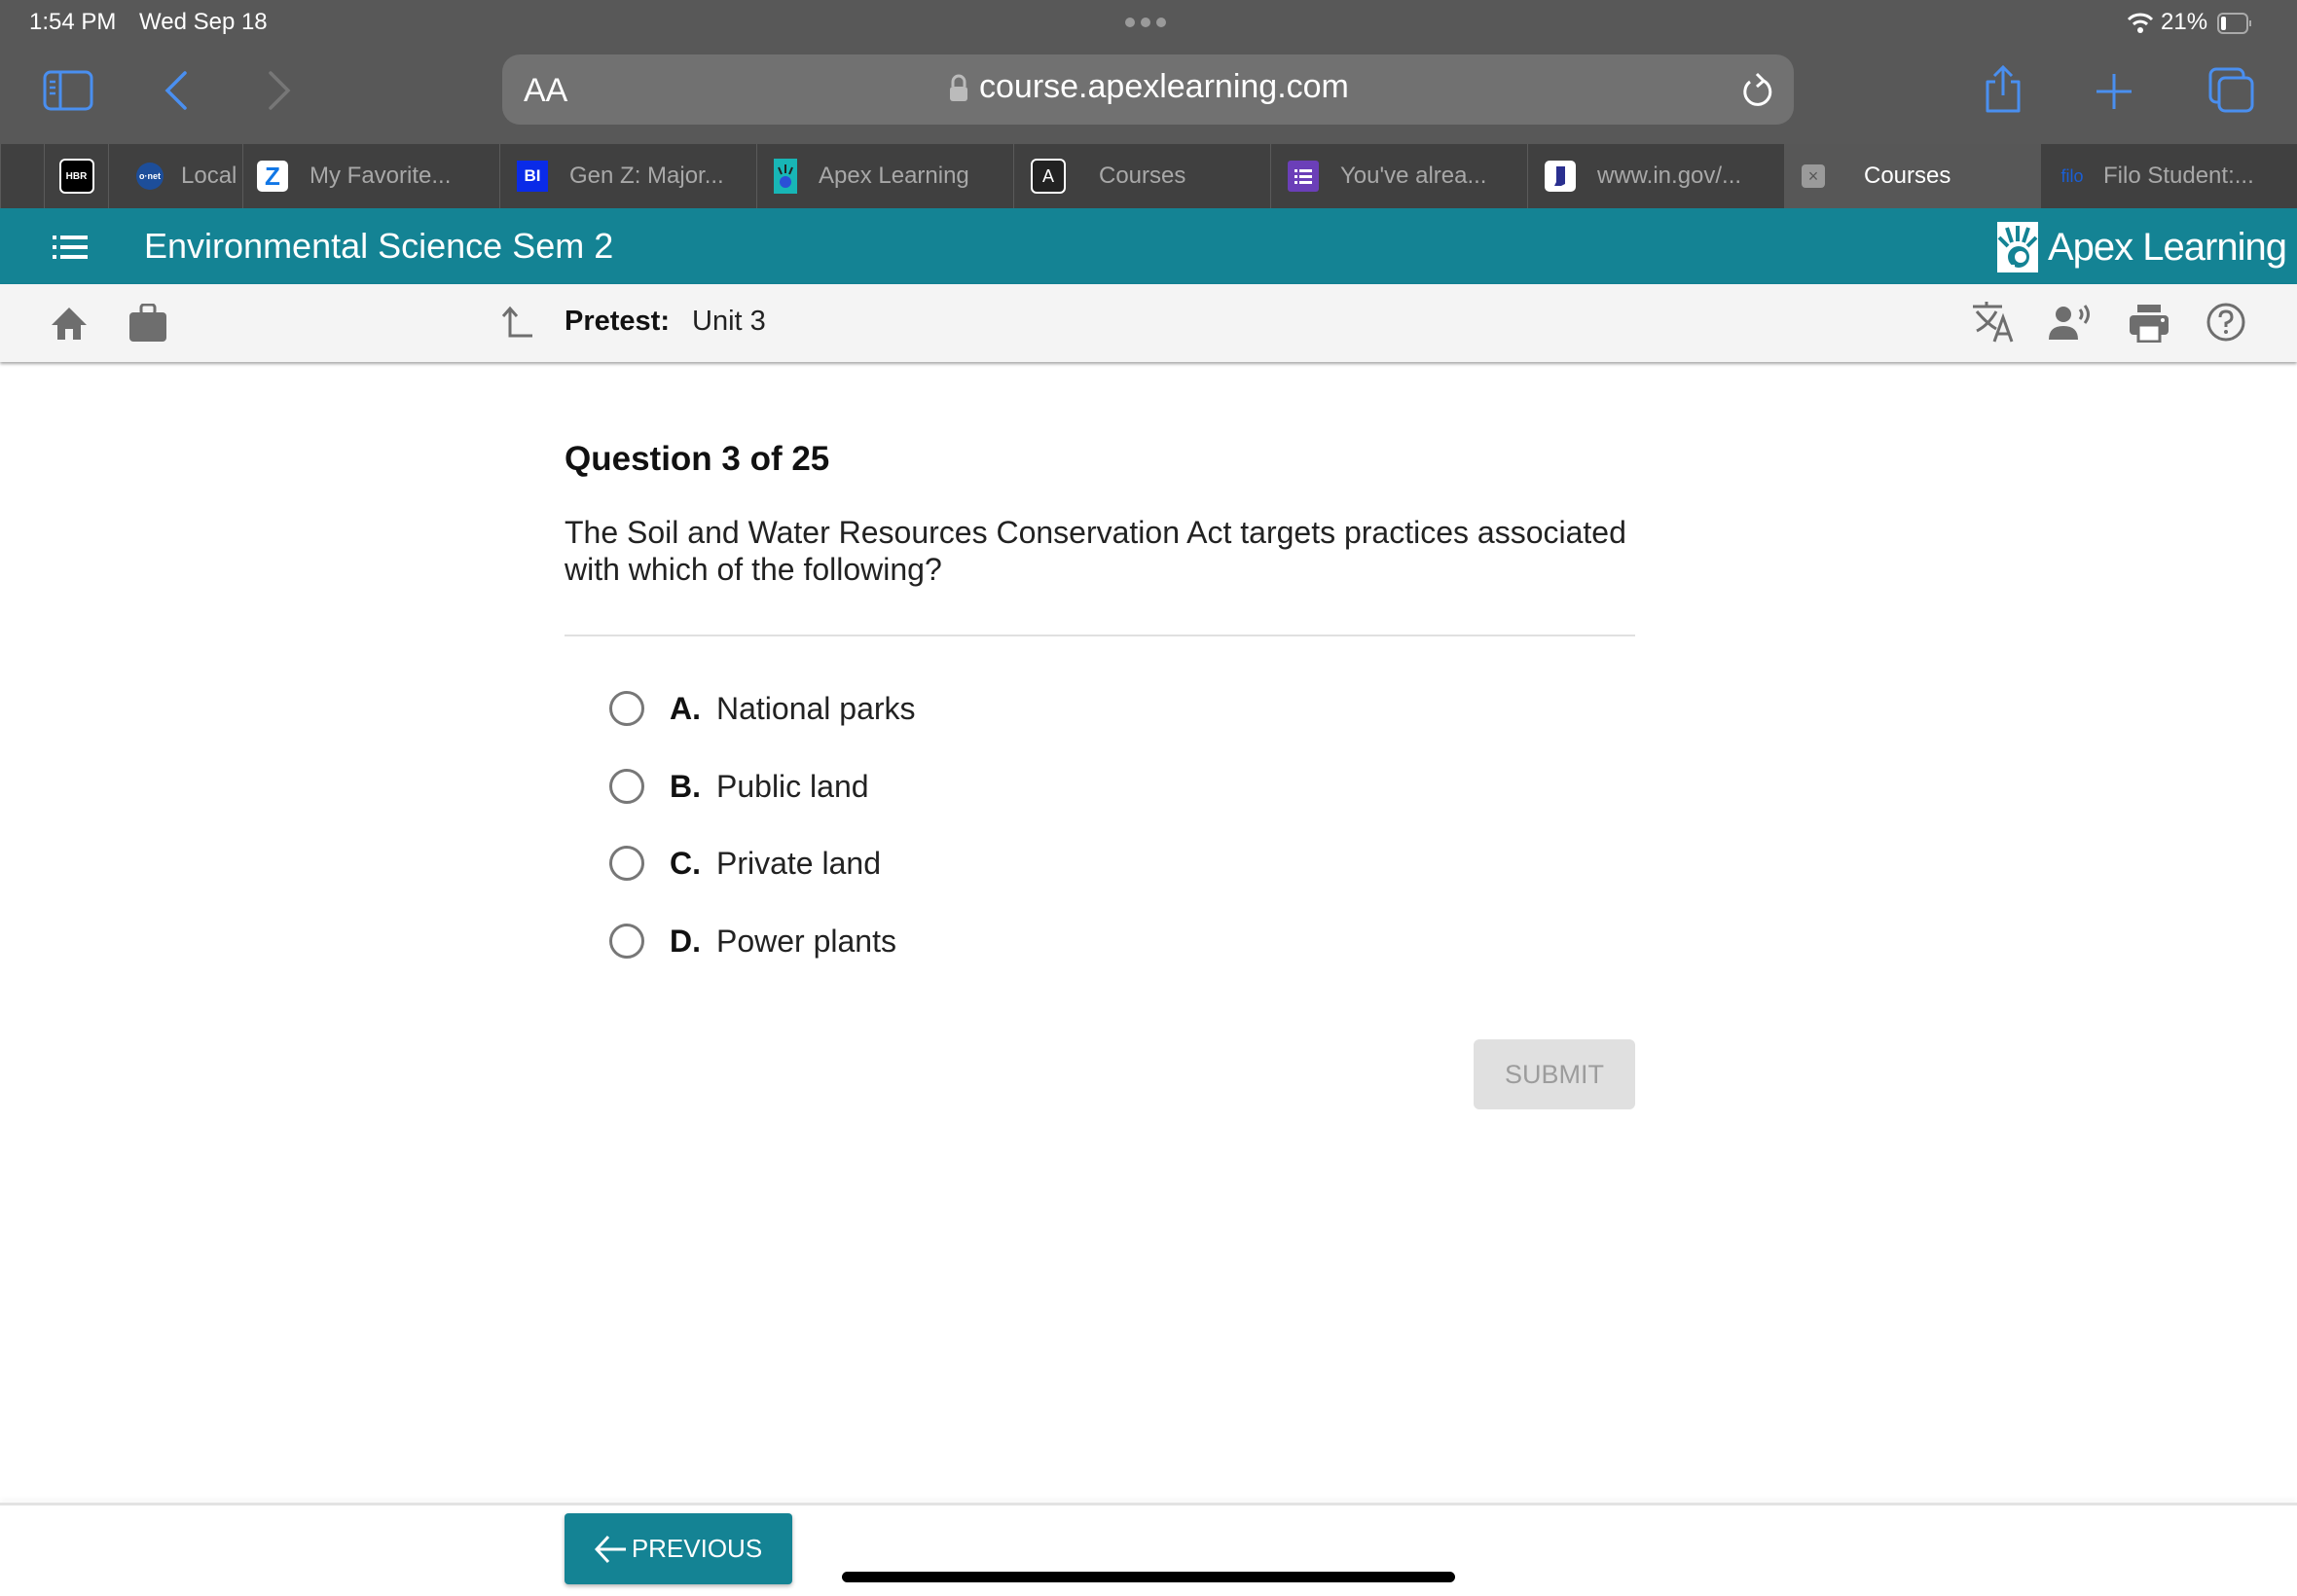 This screenshot has height=1596, width=2297. I want to click on tab-hbr: HBR, so click(76, 176).